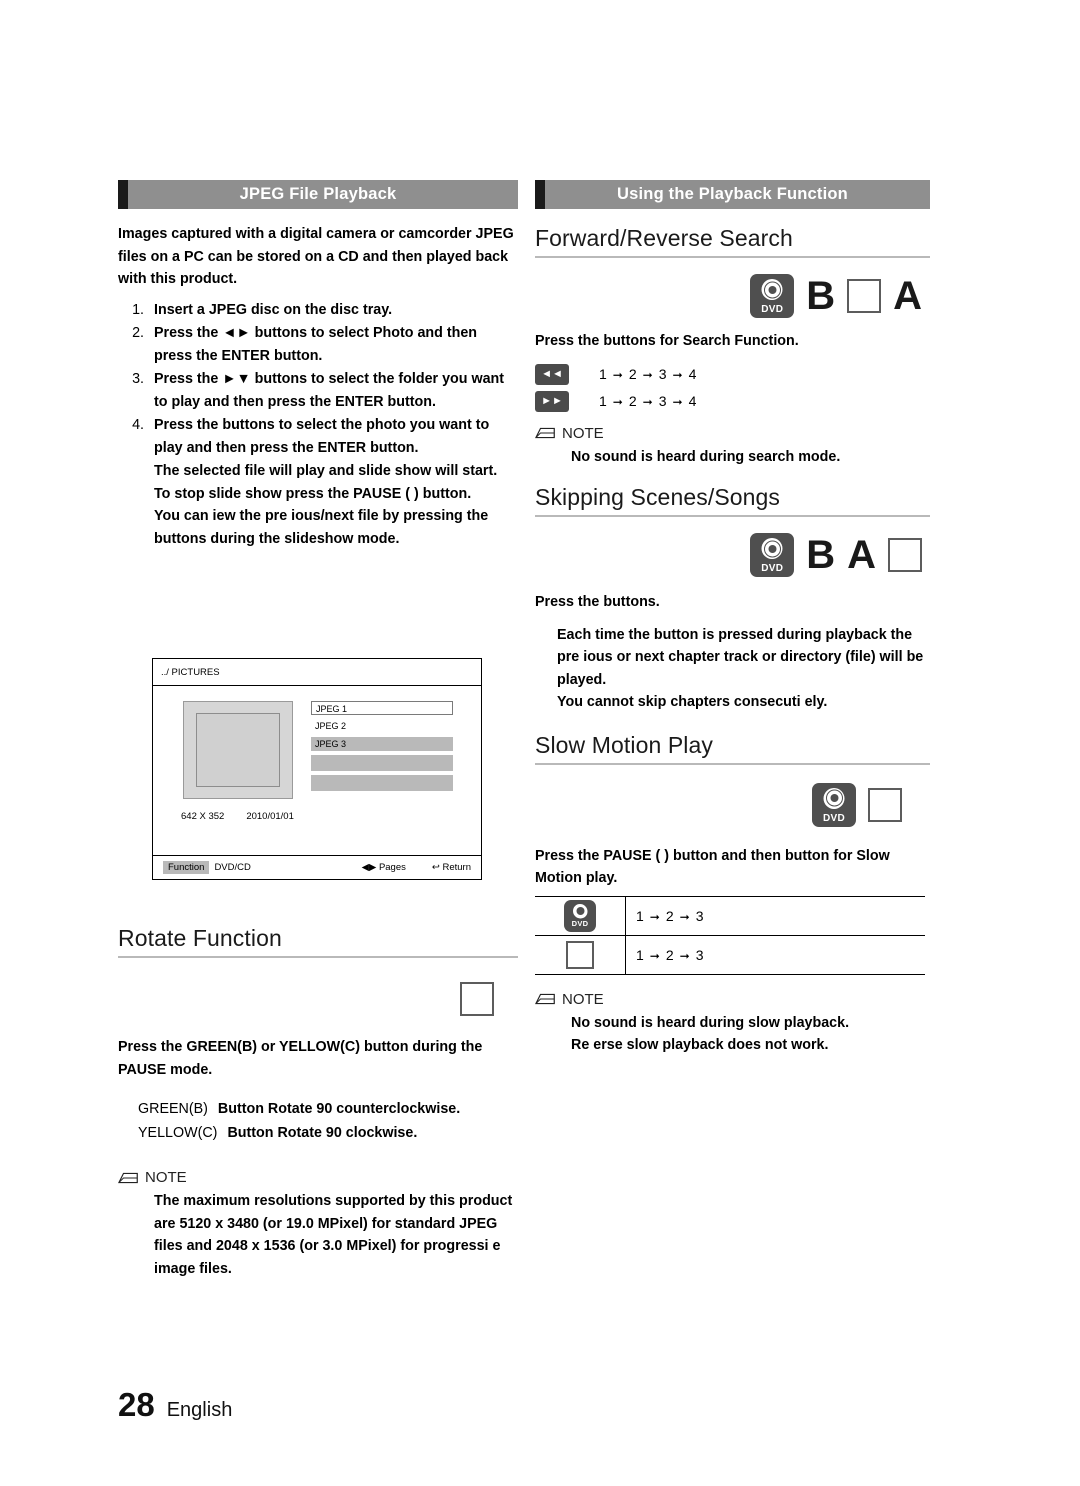 This screenshot has height=1486, width=1080. What do you see at coordinates (597, 602) in the screenshot?
I see `skipping-instruction: Press the buttons.` at bounding box center [597, 602].